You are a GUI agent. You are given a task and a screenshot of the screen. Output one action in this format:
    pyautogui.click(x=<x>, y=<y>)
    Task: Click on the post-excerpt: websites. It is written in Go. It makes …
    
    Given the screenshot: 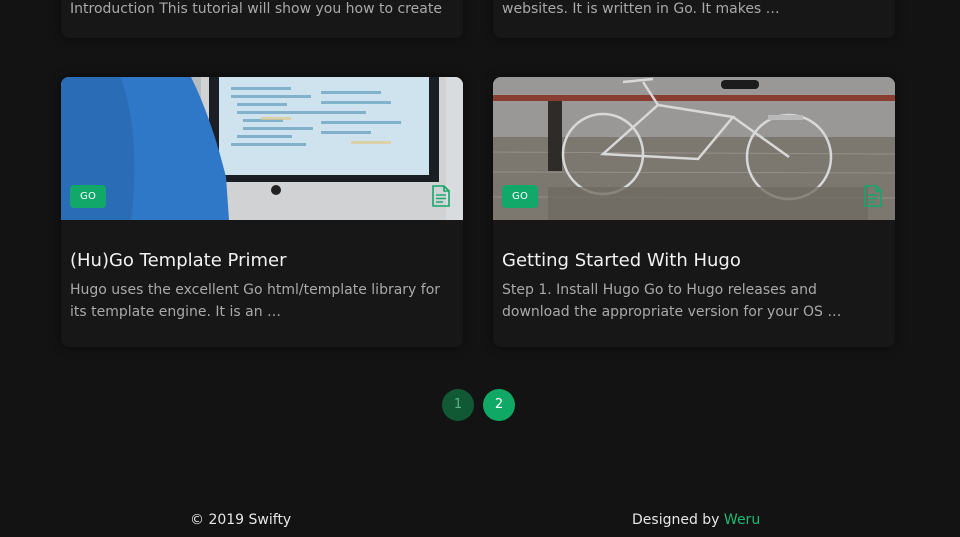 What is the action you would take?
    pyautogui.click(x=641, y=9)
    